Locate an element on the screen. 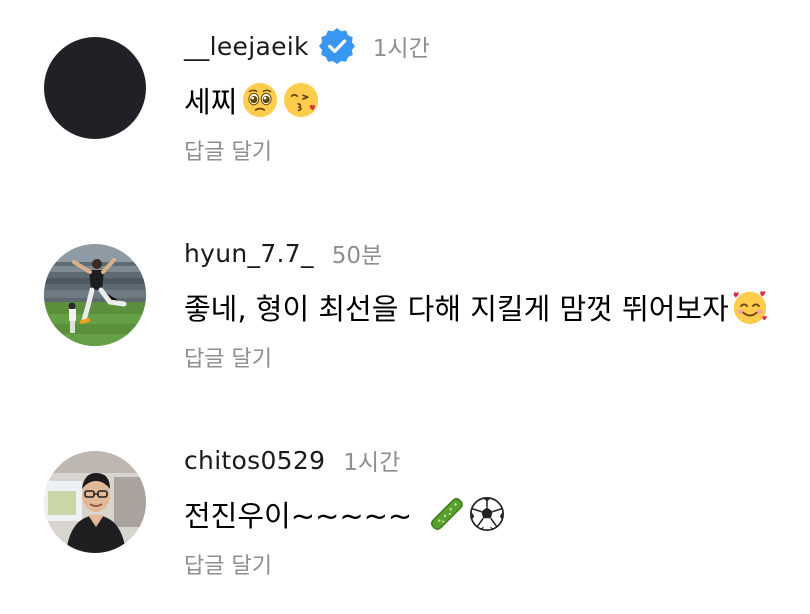 The height and width of the screenshot is (614, 810). username: __leejaeik is located at coordinates (246, 46).